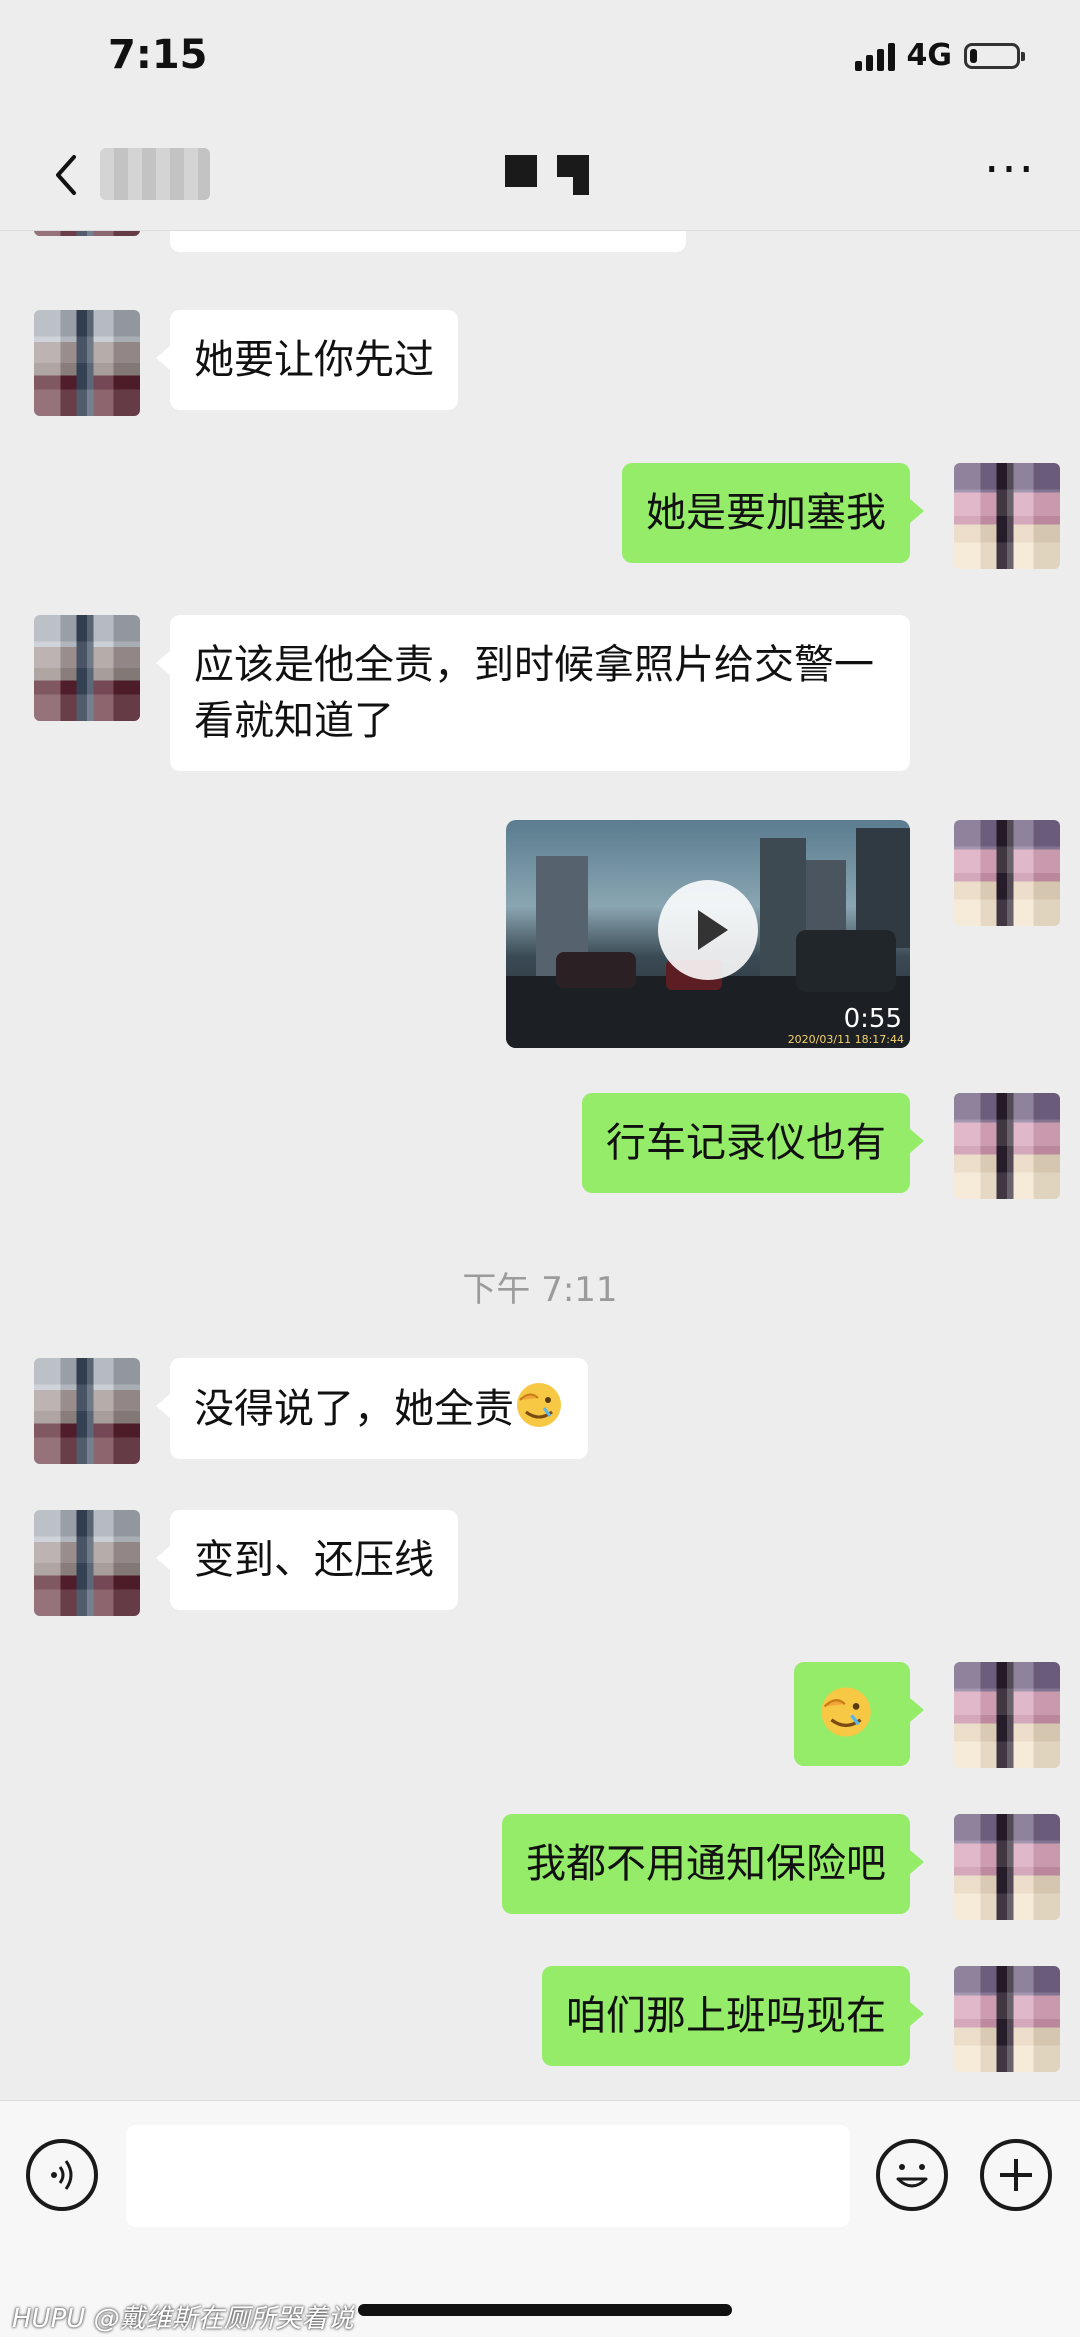 The width and height of the screenshot is (1080, 2337). I want to click on message-bubble: 咱们那上班吗现在, so click(733, 2016).